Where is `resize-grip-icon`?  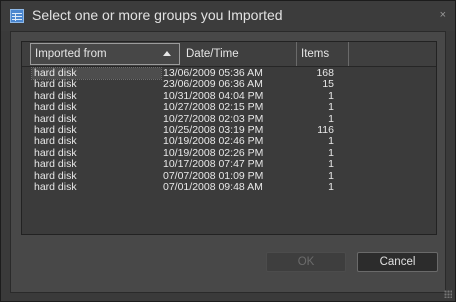
resize-grip-icon is located at coordinates (448, 294).